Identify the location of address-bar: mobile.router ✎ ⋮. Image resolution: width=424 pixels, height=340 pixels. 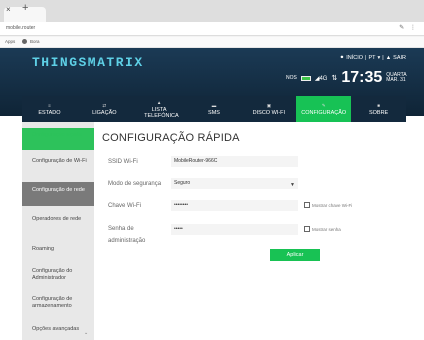
(212, 29).